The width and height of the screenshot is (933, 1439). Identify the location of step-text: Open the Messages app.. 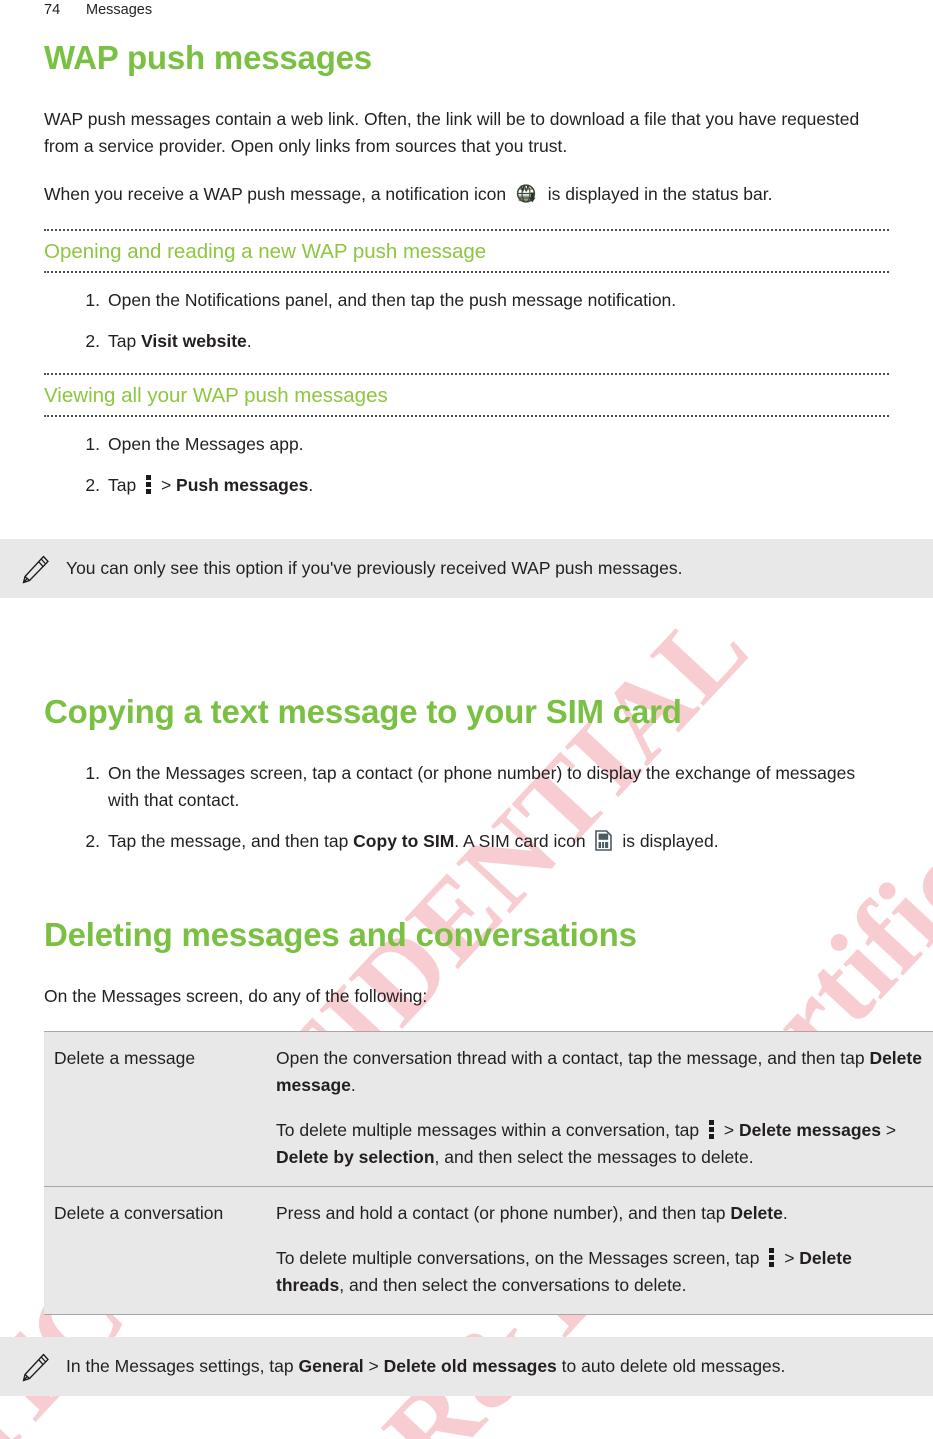
(206, 444).